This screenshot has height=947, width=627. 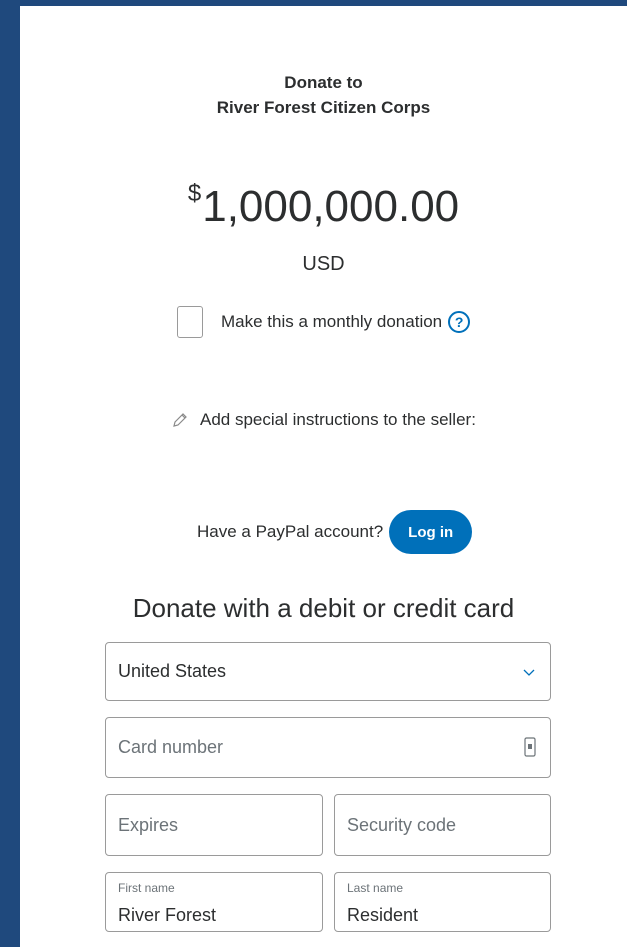 I want to click on header-line-1: Donate to, so click(x=323, y=82).